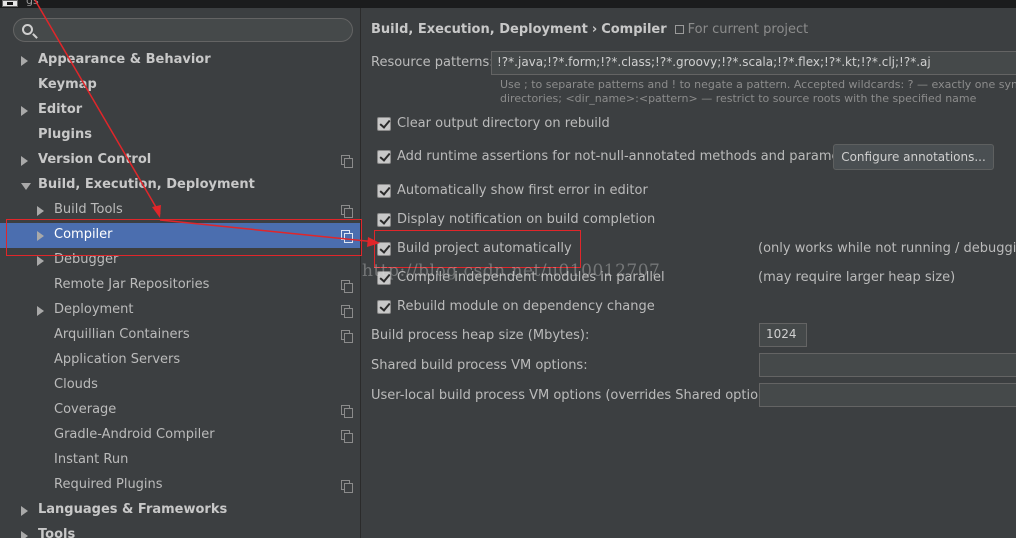 The image size is (1016, 538). What do you see at coordinates (97, 107) in the screenshot?
I see `annotation-arrow-line` at bounding box center [97, 107].